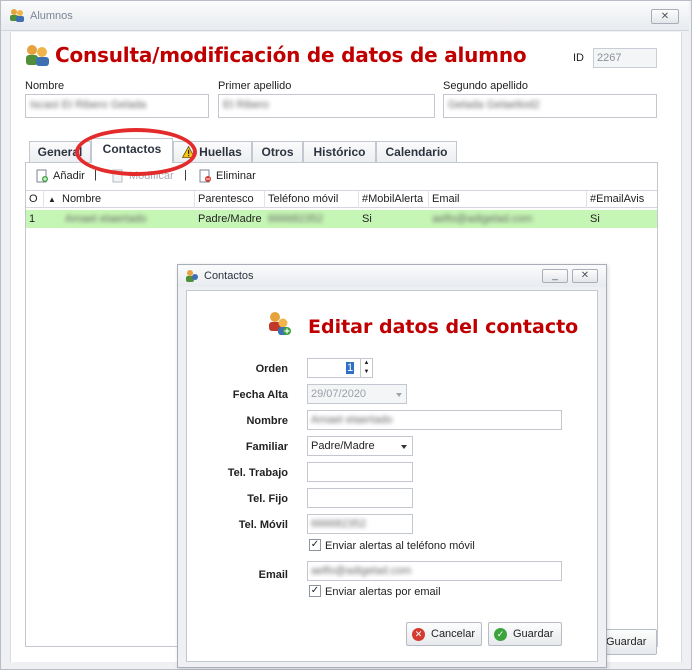  What do you see at coordinates (345, 16) in the screenshot?
I see `window-titlebar` at bounding box center [345, 16].